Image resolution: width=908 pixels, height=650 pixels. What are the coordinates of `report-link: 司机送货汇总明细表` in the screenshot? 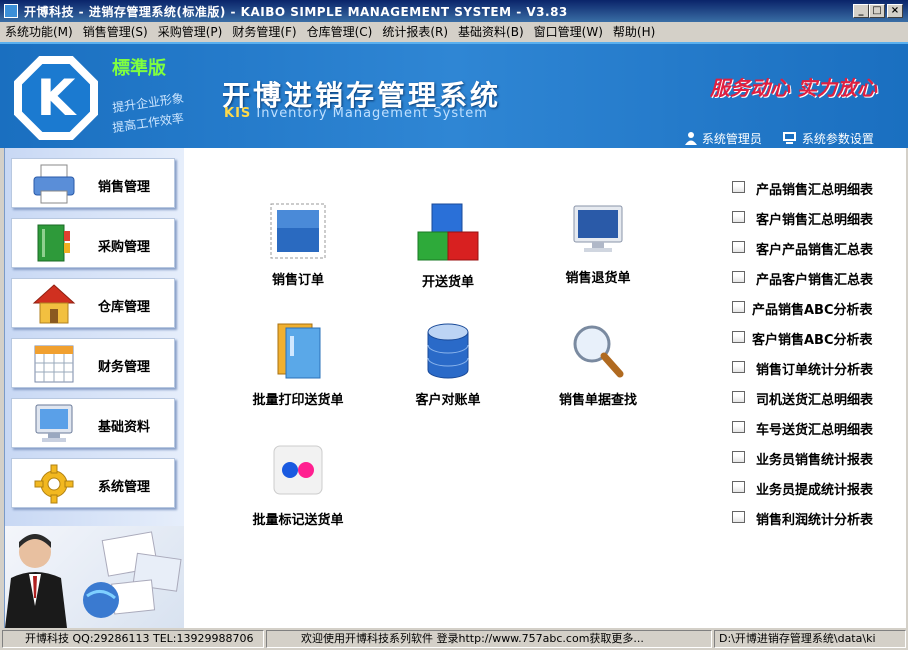 It's located at (812, 398).